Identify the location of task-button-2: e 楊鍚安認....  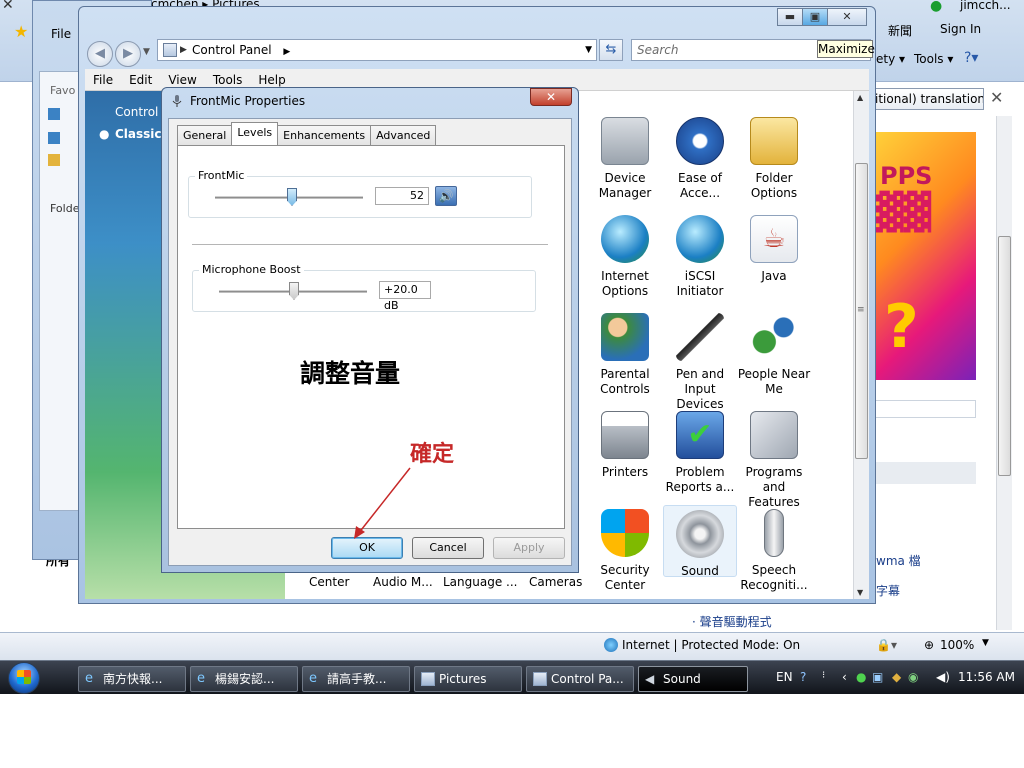
(244, 679).